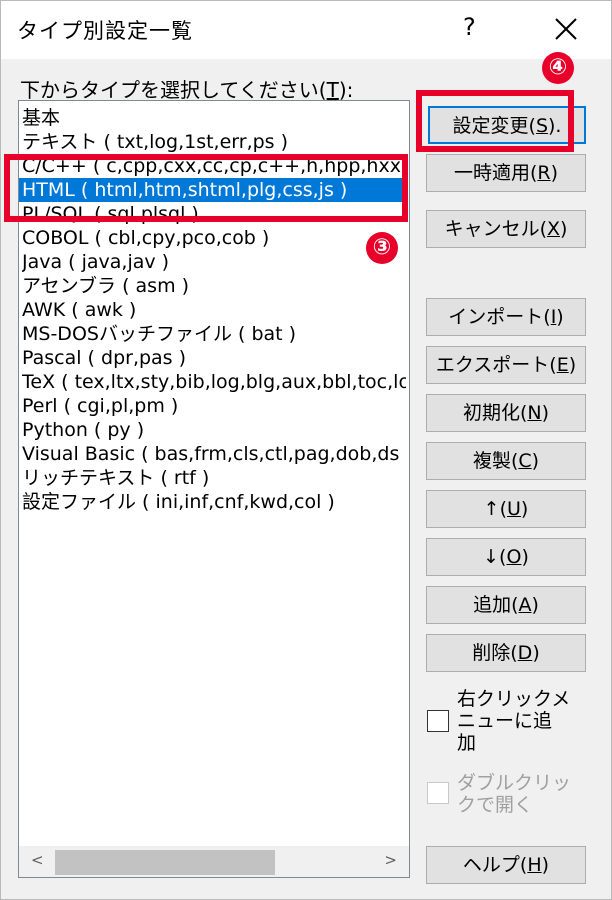 The width and height of the screenshot is (612, 900). What do you see at coordinates (506, 605) in the screenshot?
I see `add-button: 追加(A)` at bounding box center [506, 605].